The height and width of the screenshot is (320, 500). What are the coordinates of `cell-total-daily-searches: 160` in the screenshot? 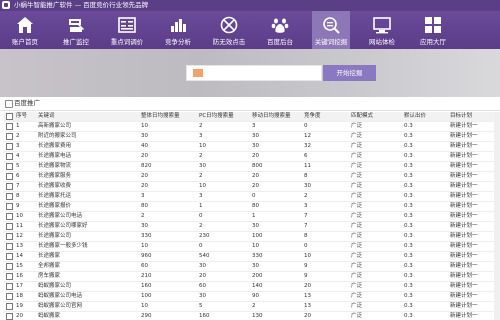 It's located at (146, 286).